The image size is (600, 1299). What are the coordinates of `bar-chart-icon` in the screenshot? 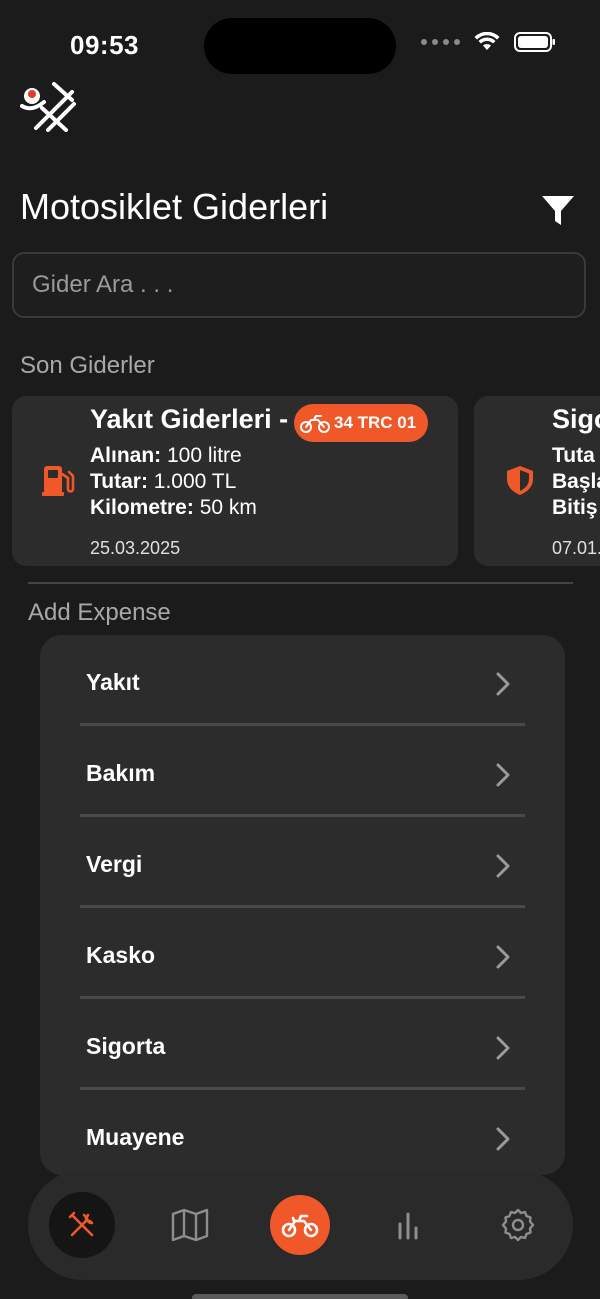 It's located at (408, 1226).